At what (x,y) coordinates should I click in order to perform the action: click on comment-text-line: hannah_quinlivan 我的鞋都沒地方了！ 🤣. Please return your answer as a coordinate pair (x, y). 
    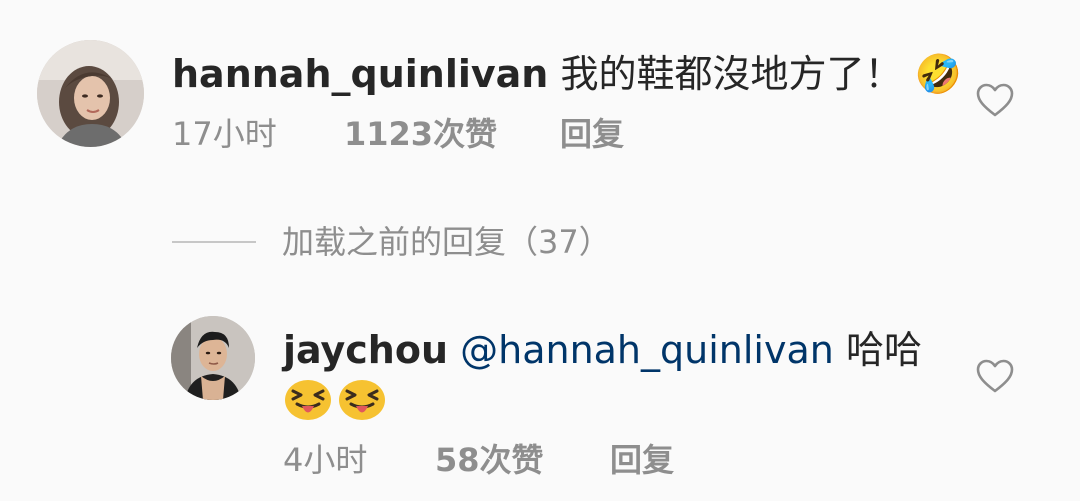
    Looking at the image, I should click on (567, 74).